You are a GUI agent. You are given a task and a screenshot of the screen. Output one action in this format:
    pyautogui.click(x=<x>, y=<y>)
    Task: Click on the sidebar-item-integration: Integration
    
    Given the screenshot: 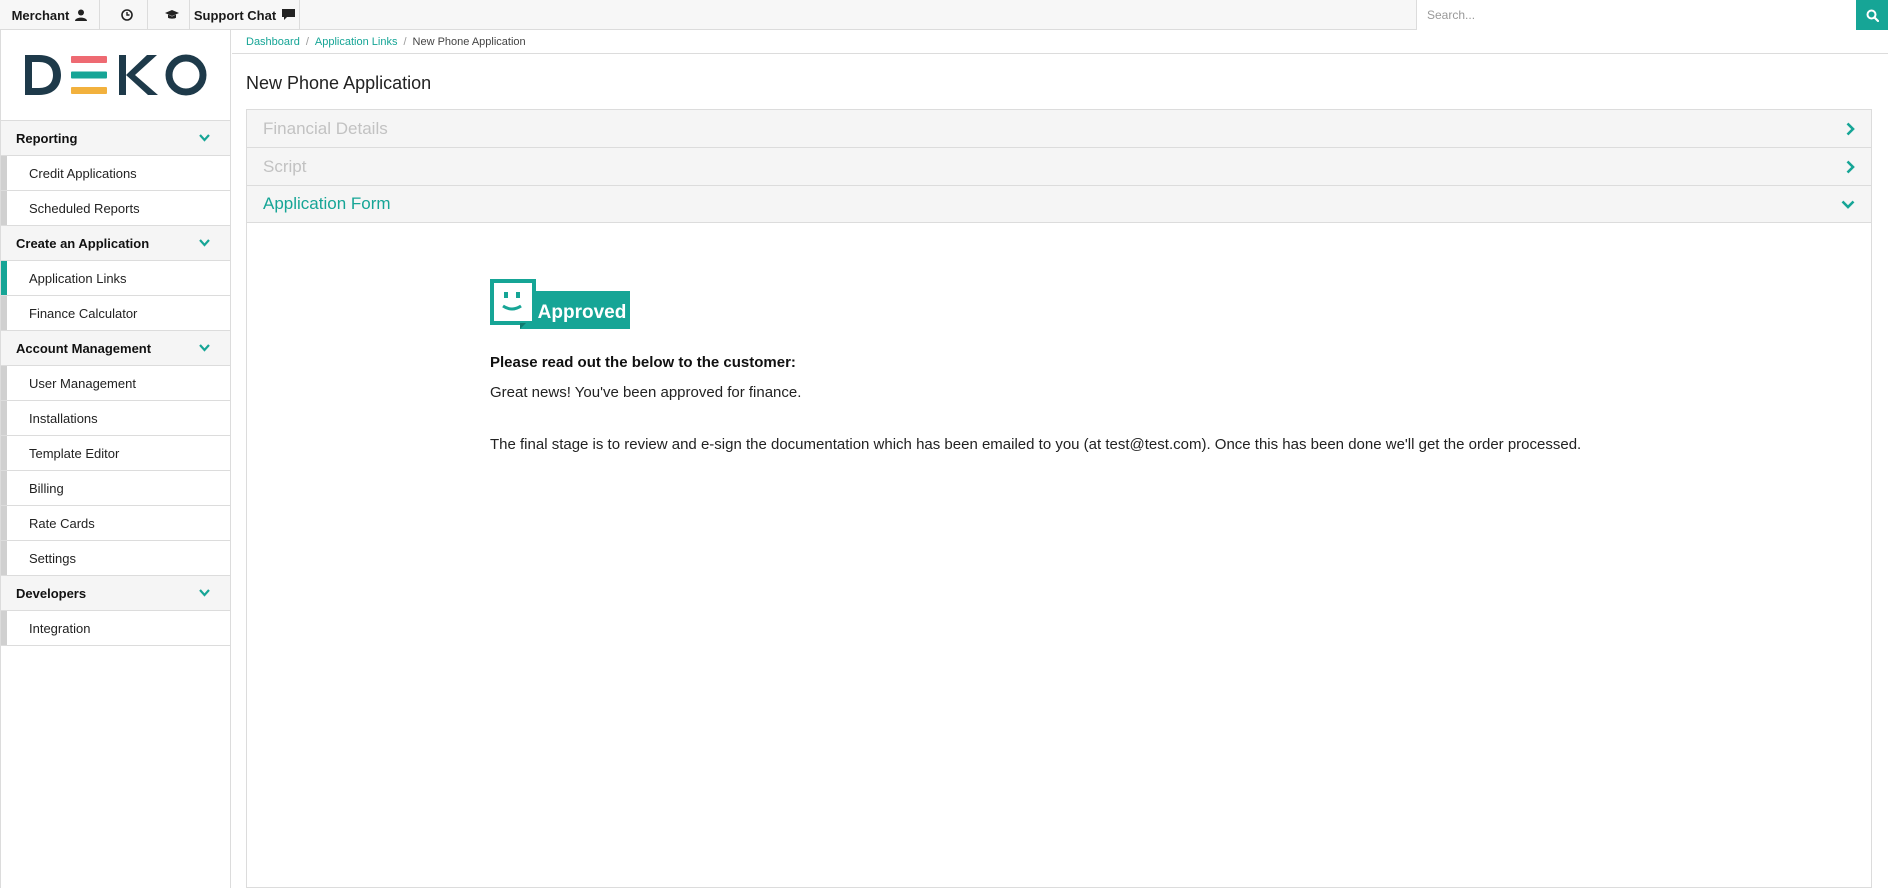 What is the action you would take?
    pyautogui.click(x=115, y=628)
    